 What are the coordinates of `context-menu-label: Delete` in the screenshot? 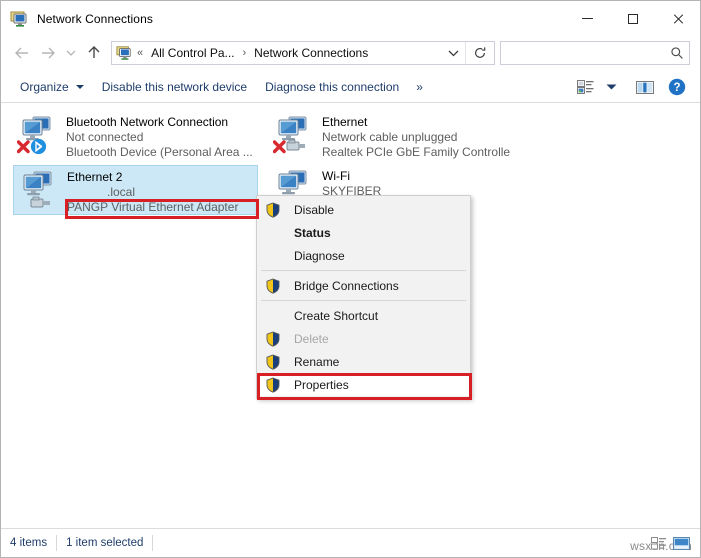 It's located at (311, 338).